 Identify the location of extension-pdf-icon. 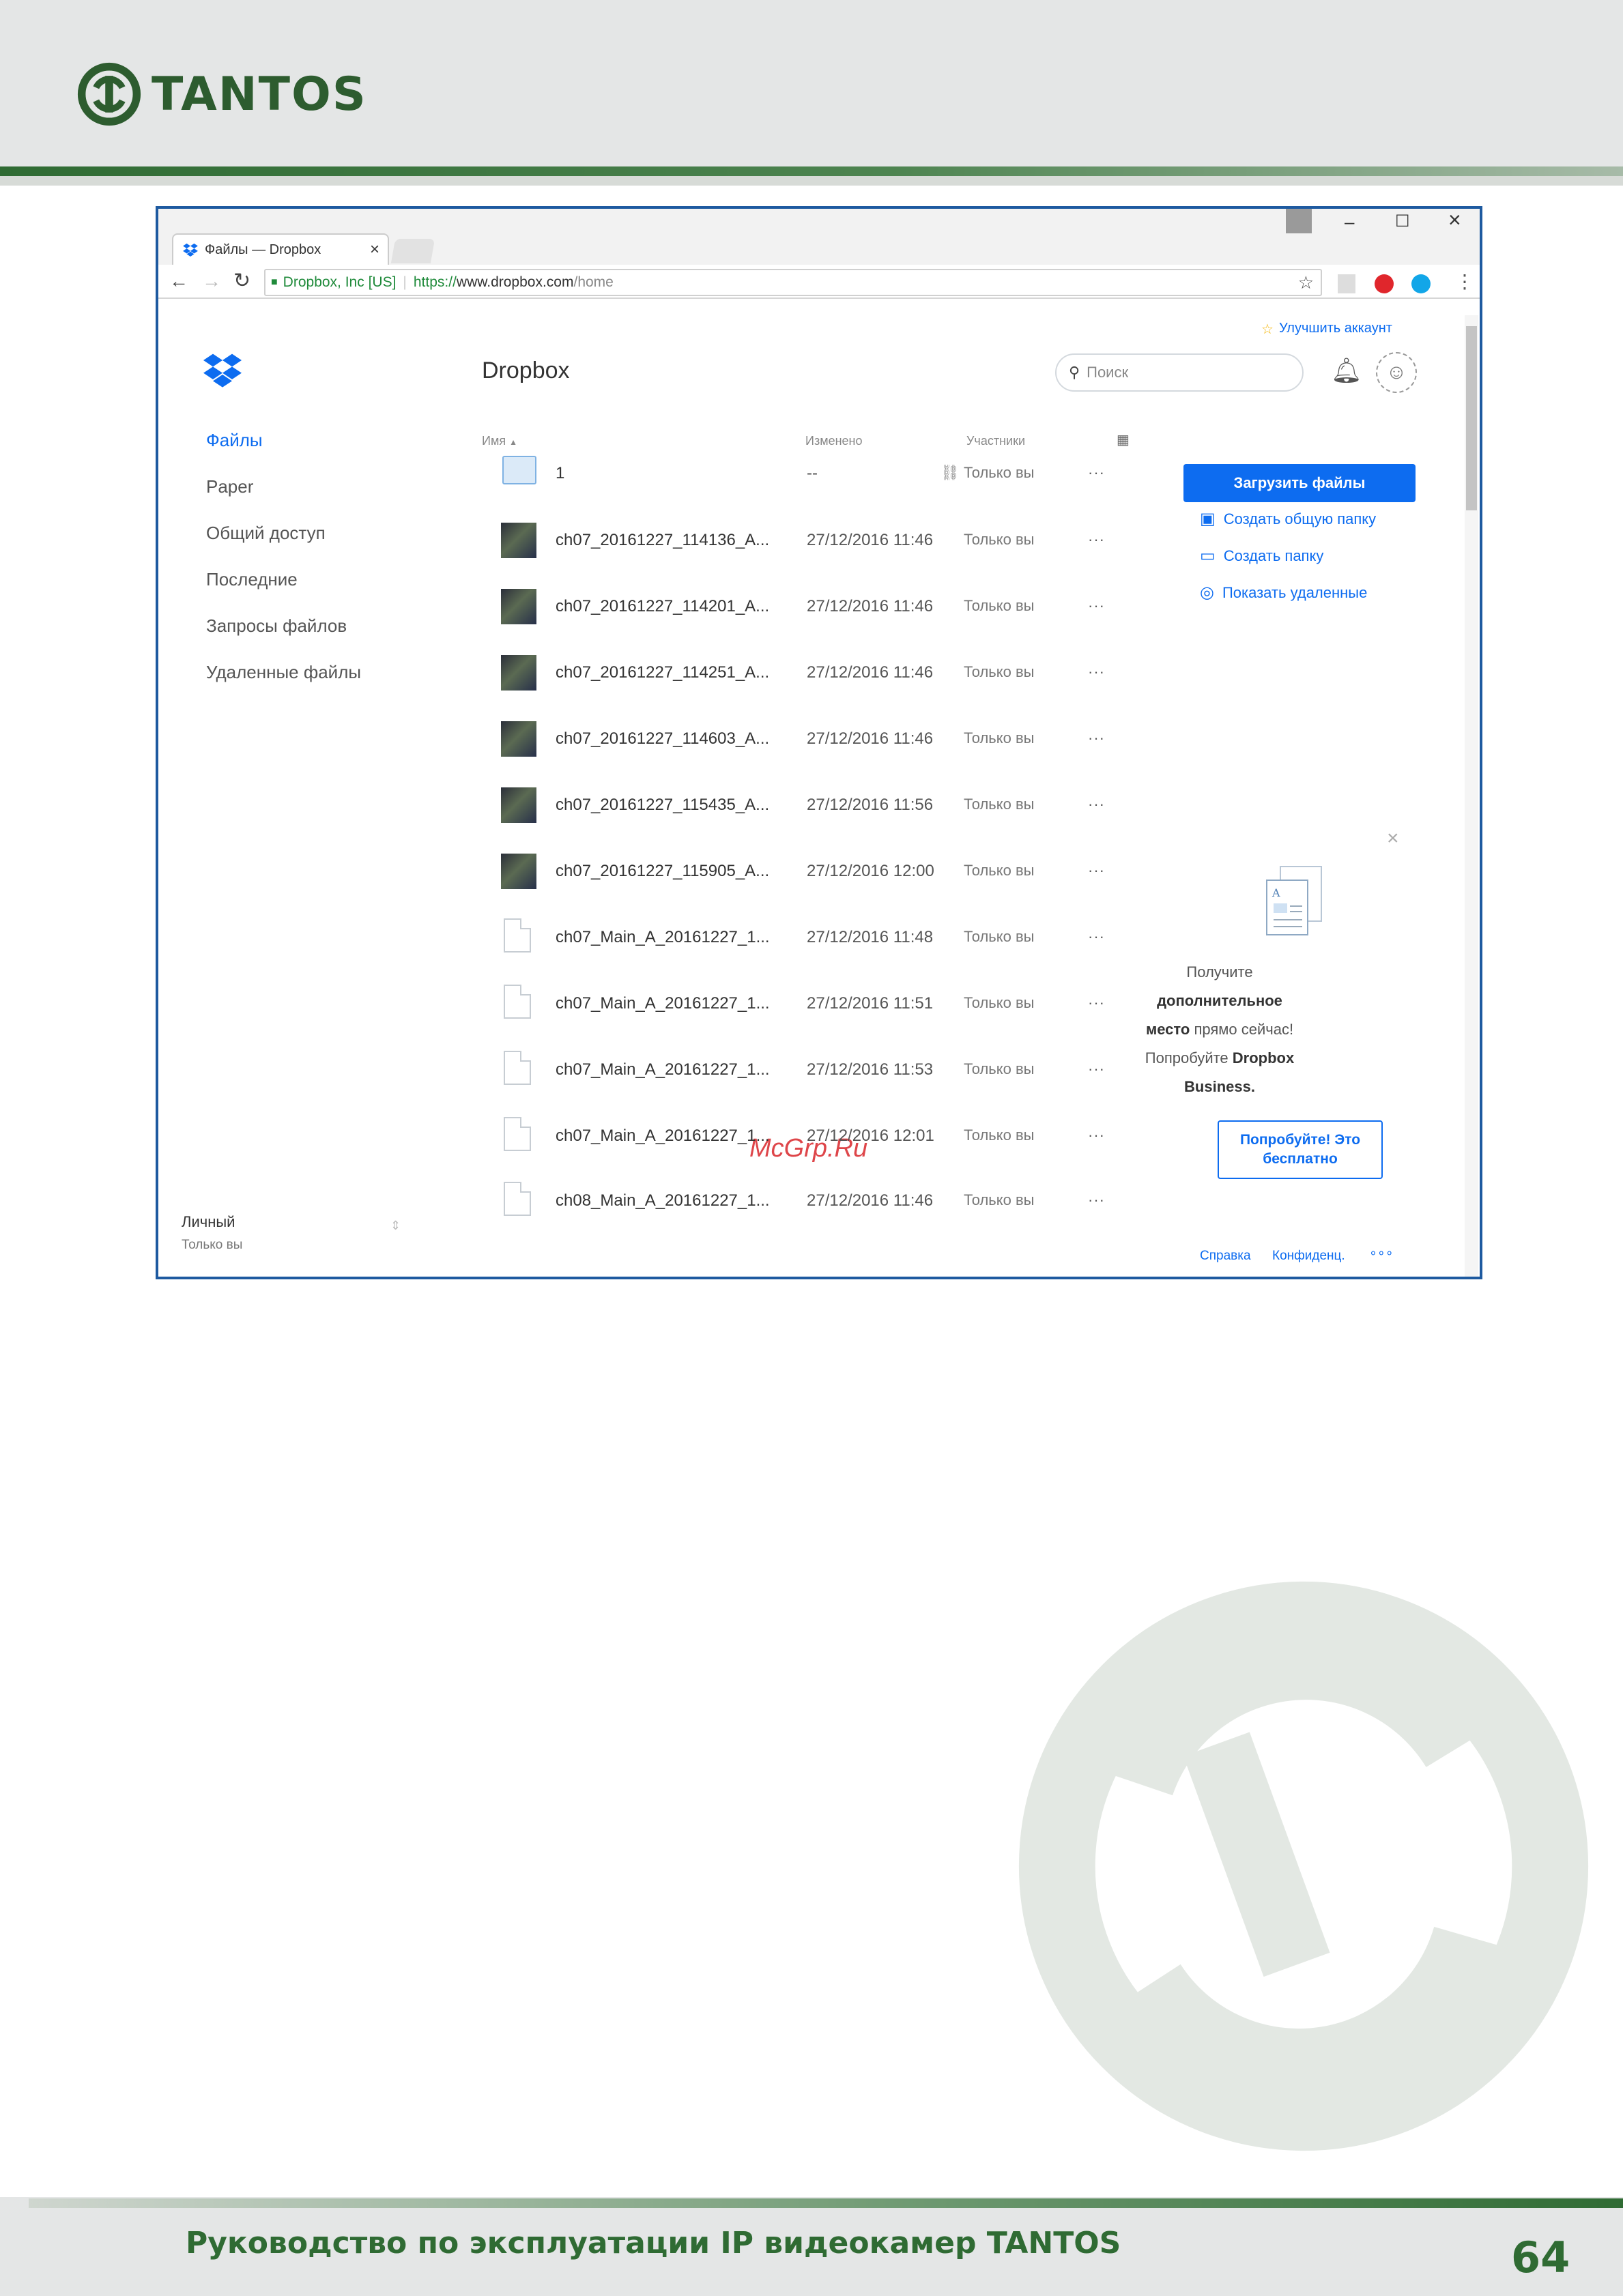
(1346, 283).